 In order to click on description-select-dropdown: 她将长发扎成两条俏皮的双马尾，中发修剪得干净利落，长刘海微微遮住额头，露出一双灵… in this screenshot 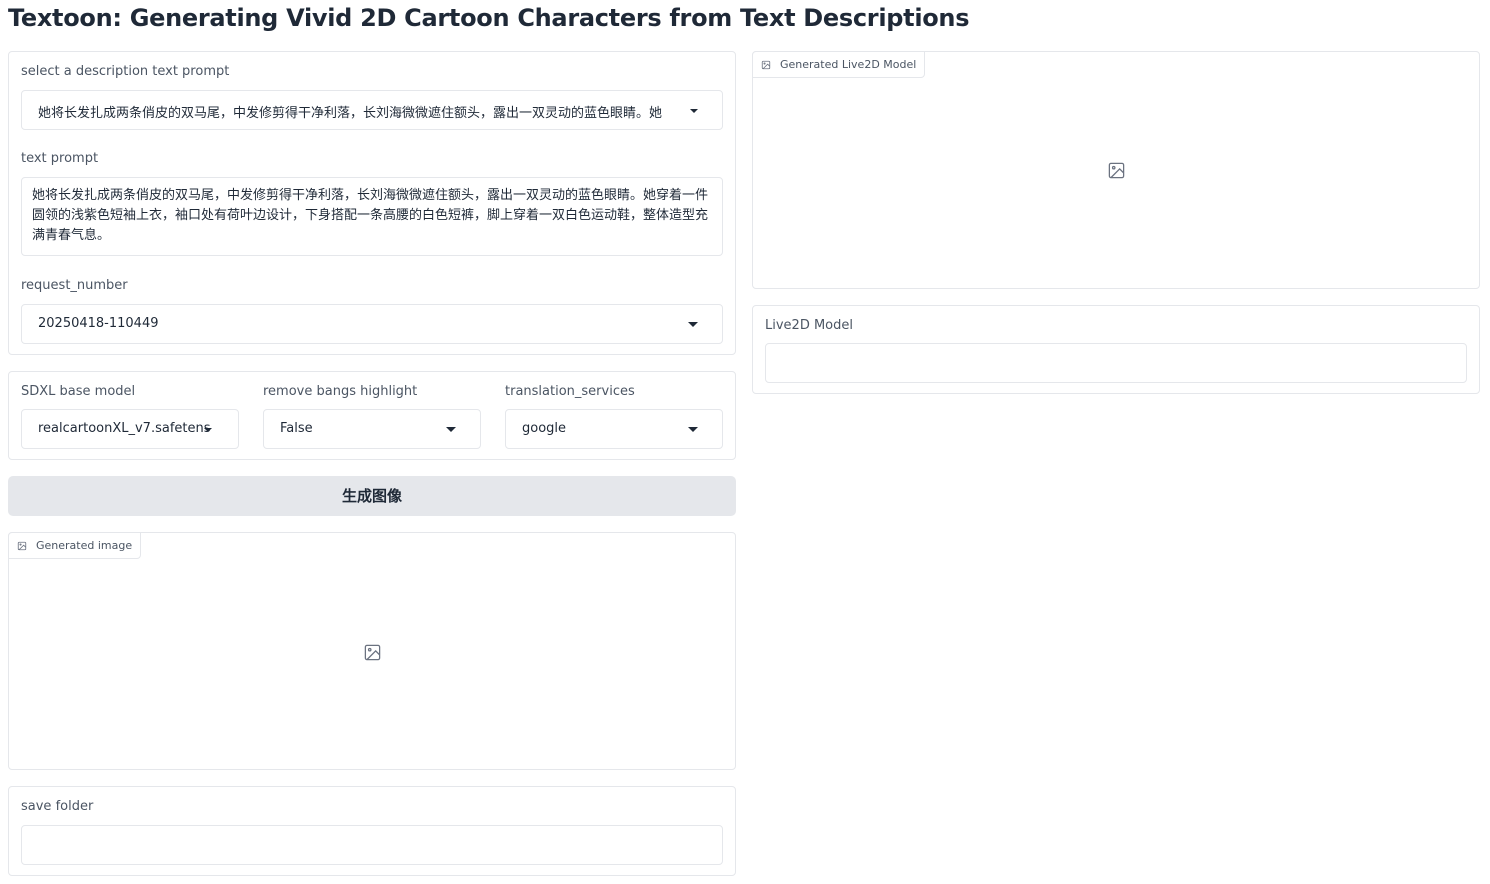, I will do `click(372, 110)`.